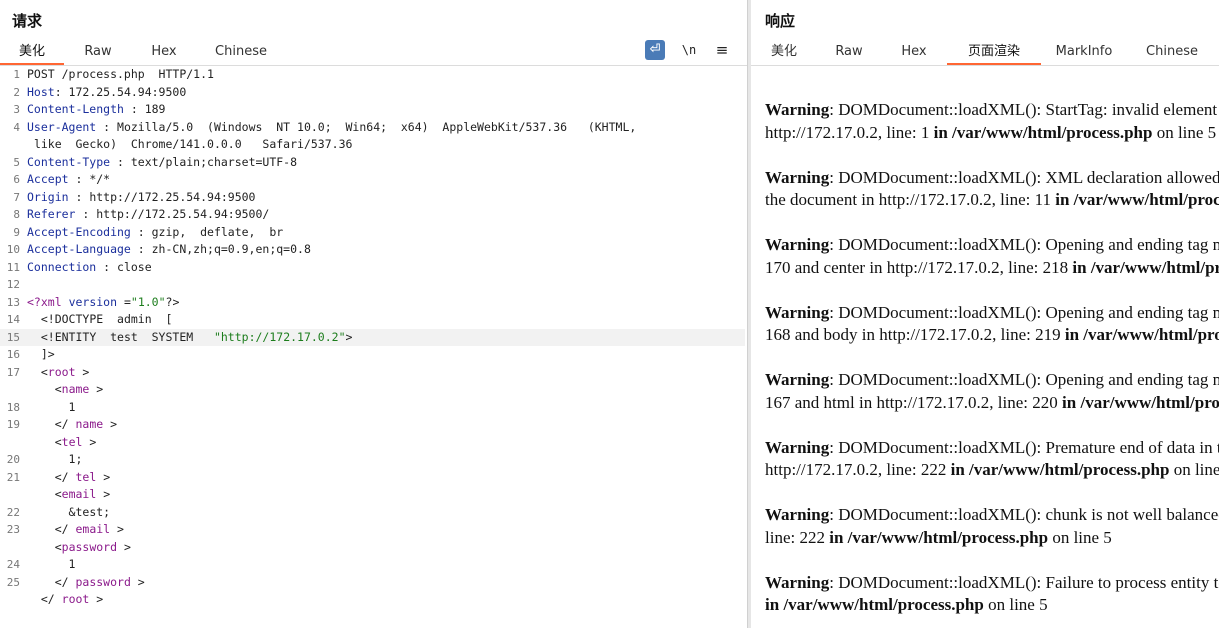 This screenshot has height=628, width=1219. I want to click on code-text: POST /process.php HTTP/1.1, so click(382, 75).